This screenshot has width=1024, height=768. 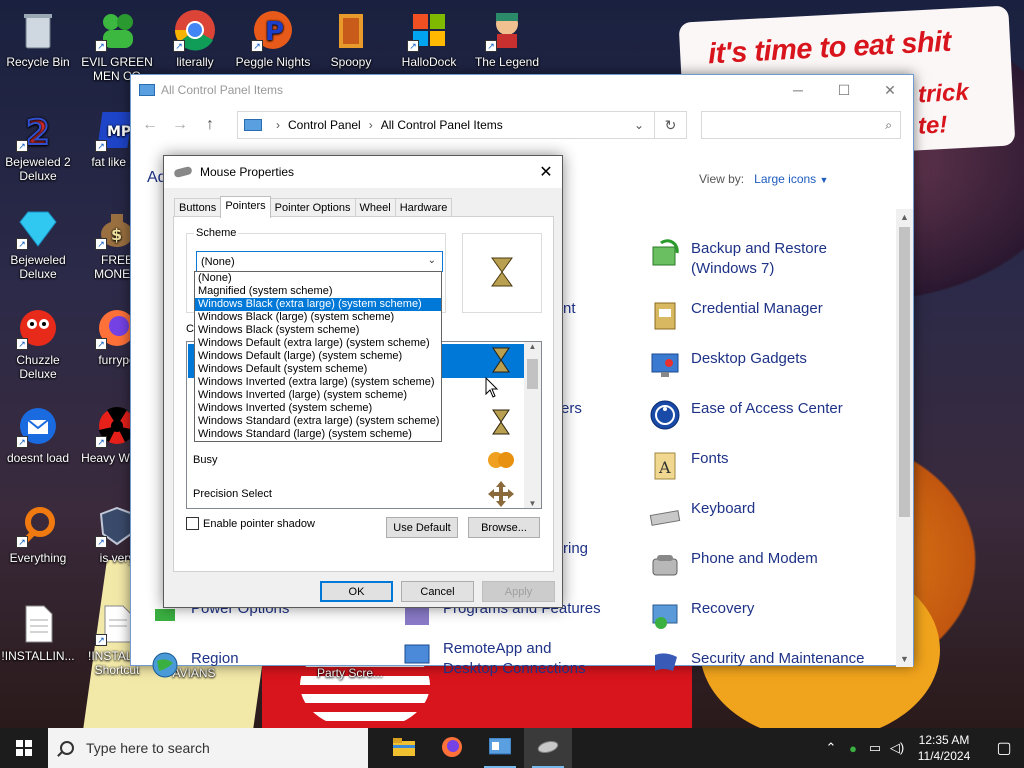 What do you see at coordinates (180, 125) in the screenshot?
I see `forward-arrow-icon: →` at bounding box center [180, 125].